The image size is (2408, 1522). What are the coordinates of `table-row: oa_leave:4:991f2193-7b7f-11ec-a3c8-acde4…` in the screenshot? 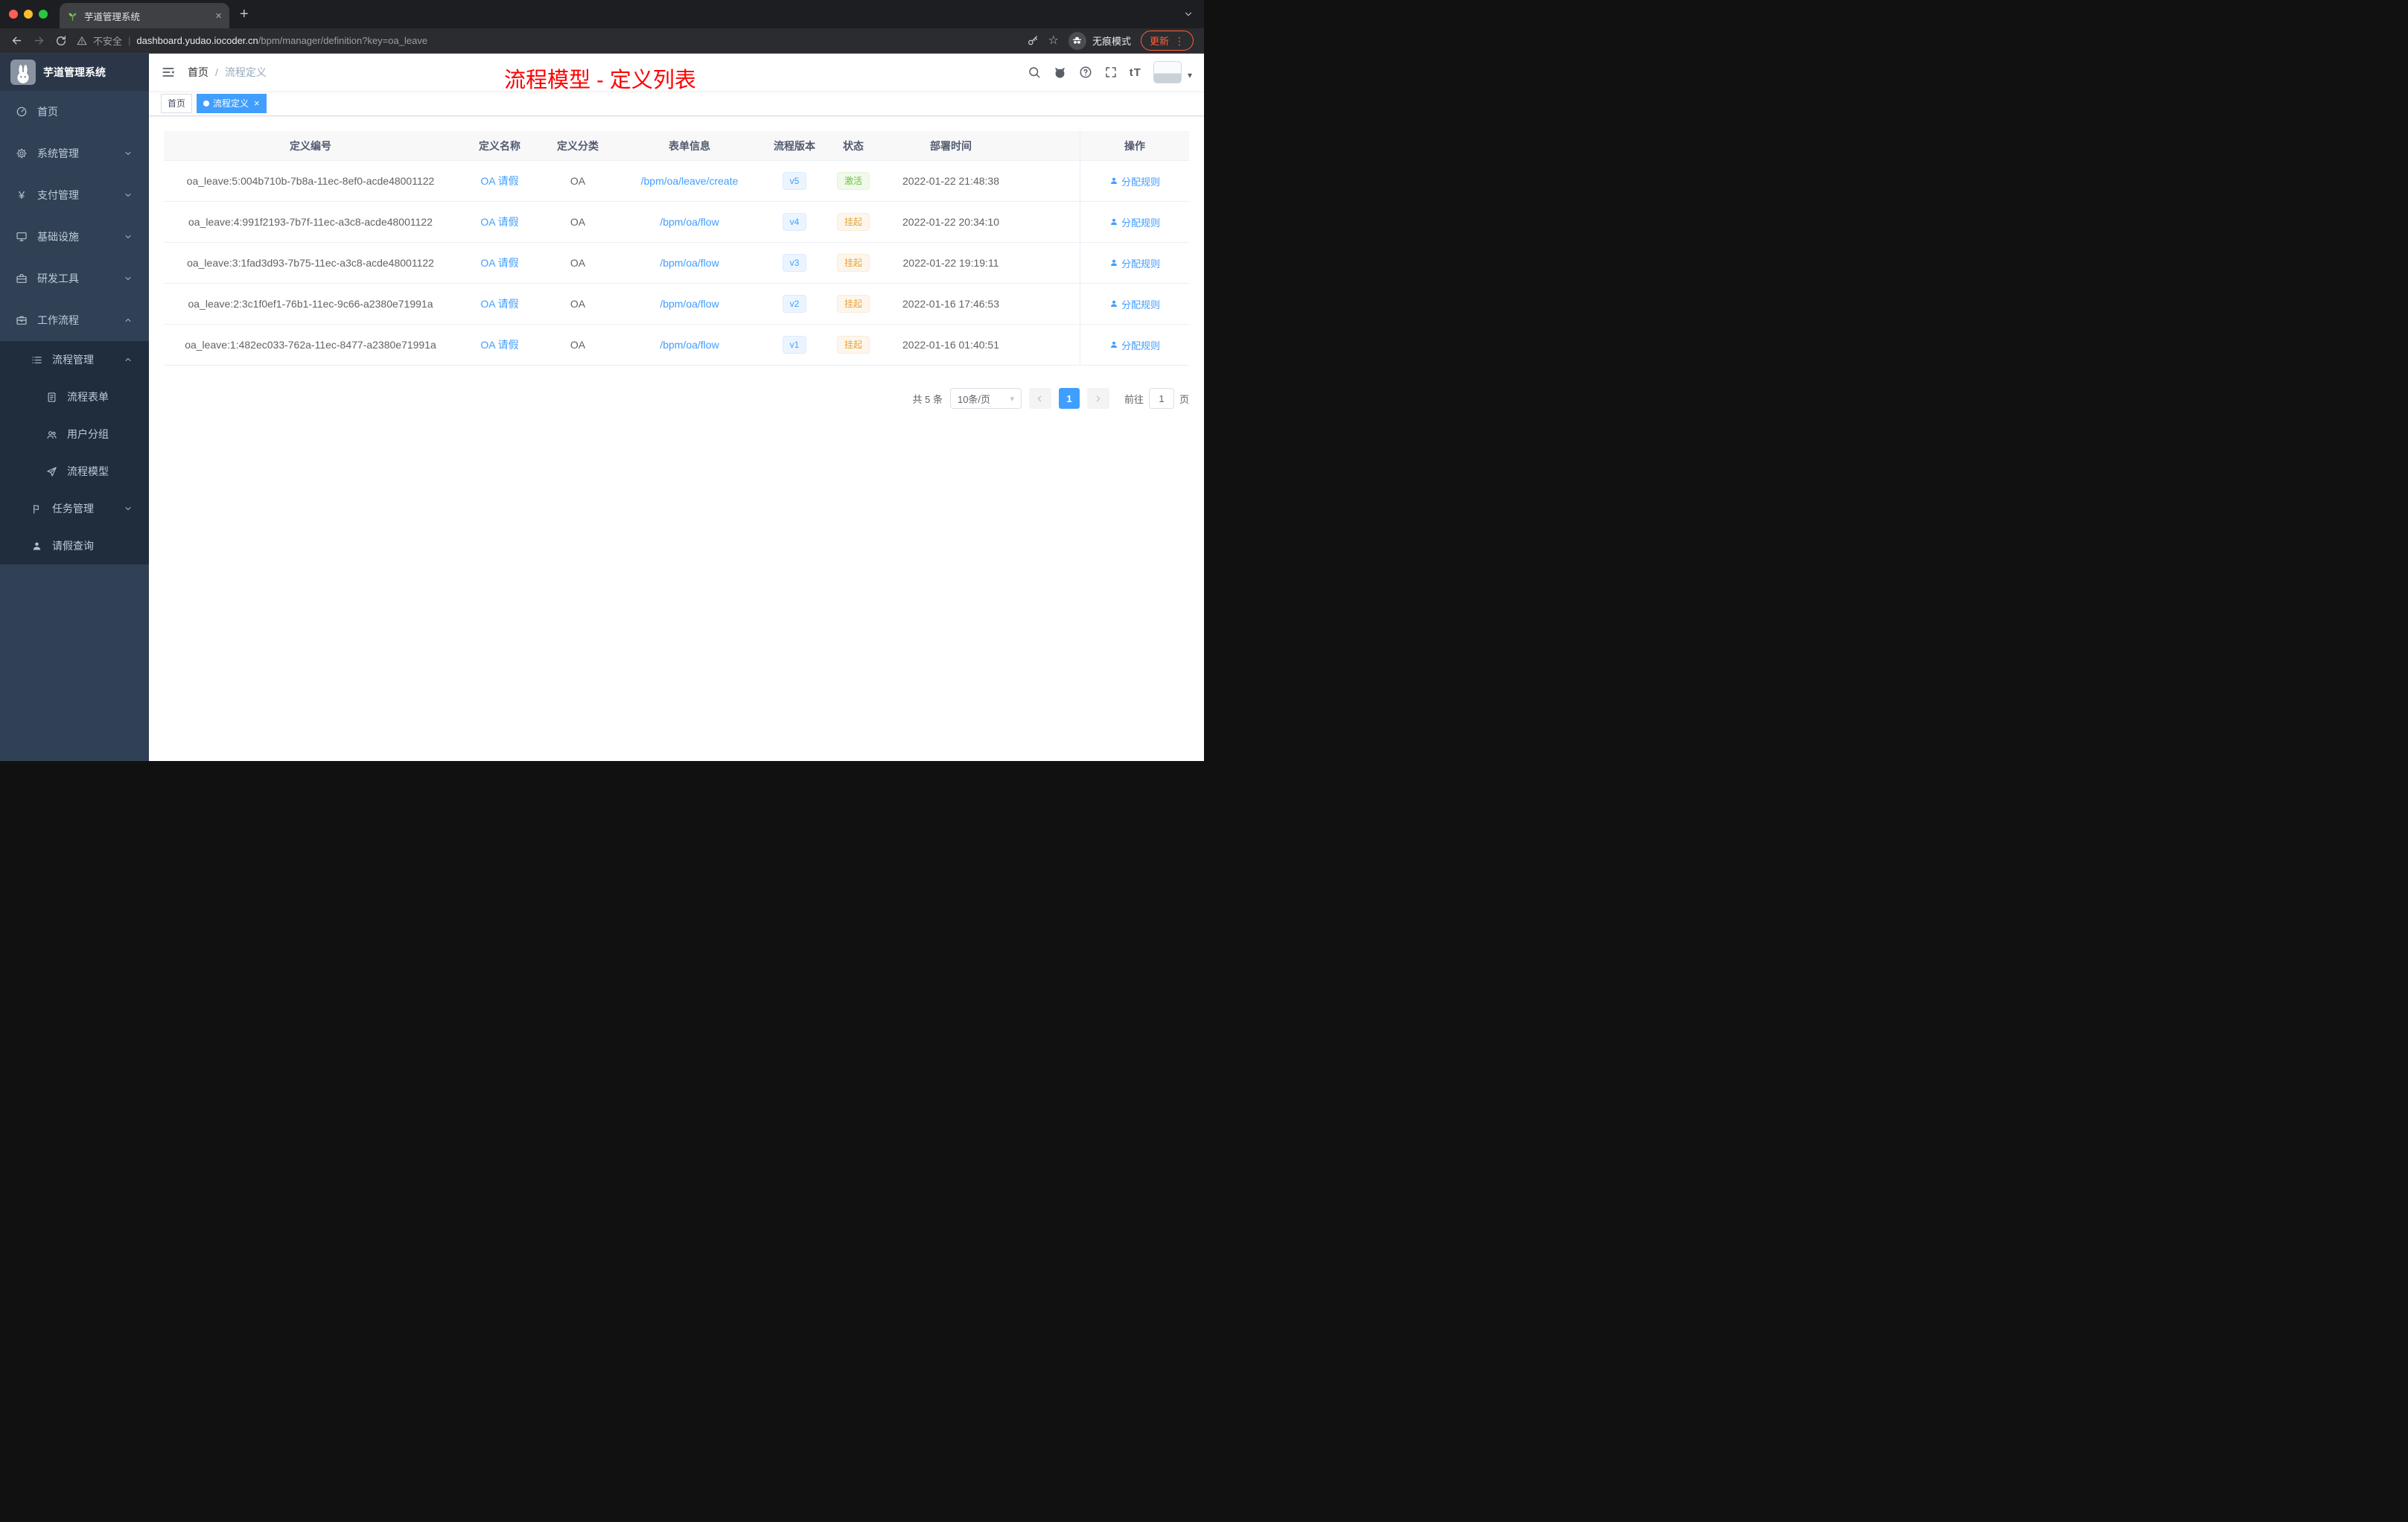 It's located at (676, 222).